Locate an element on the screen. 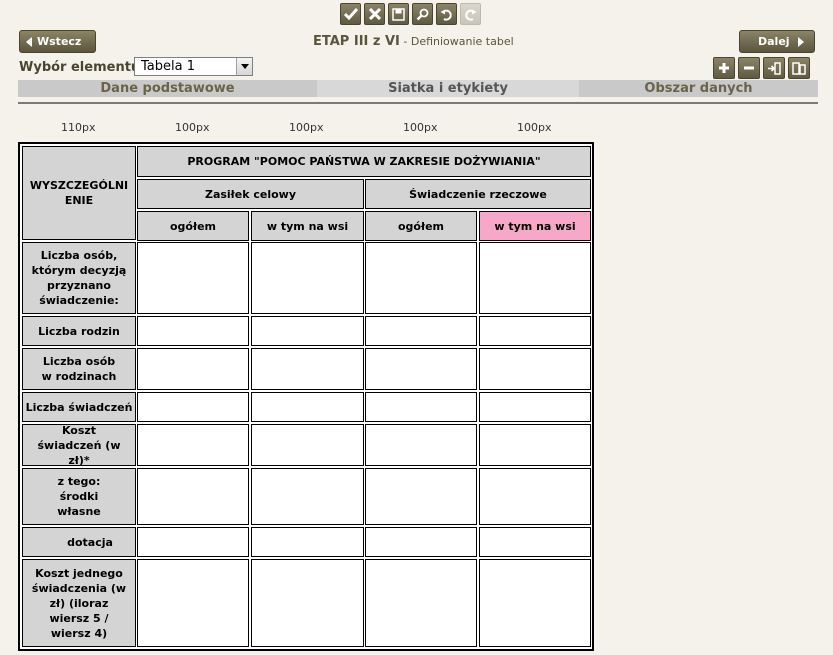  corner-header: WYSZCZEGÓLNIENIE is located at coordinates (79, 193).